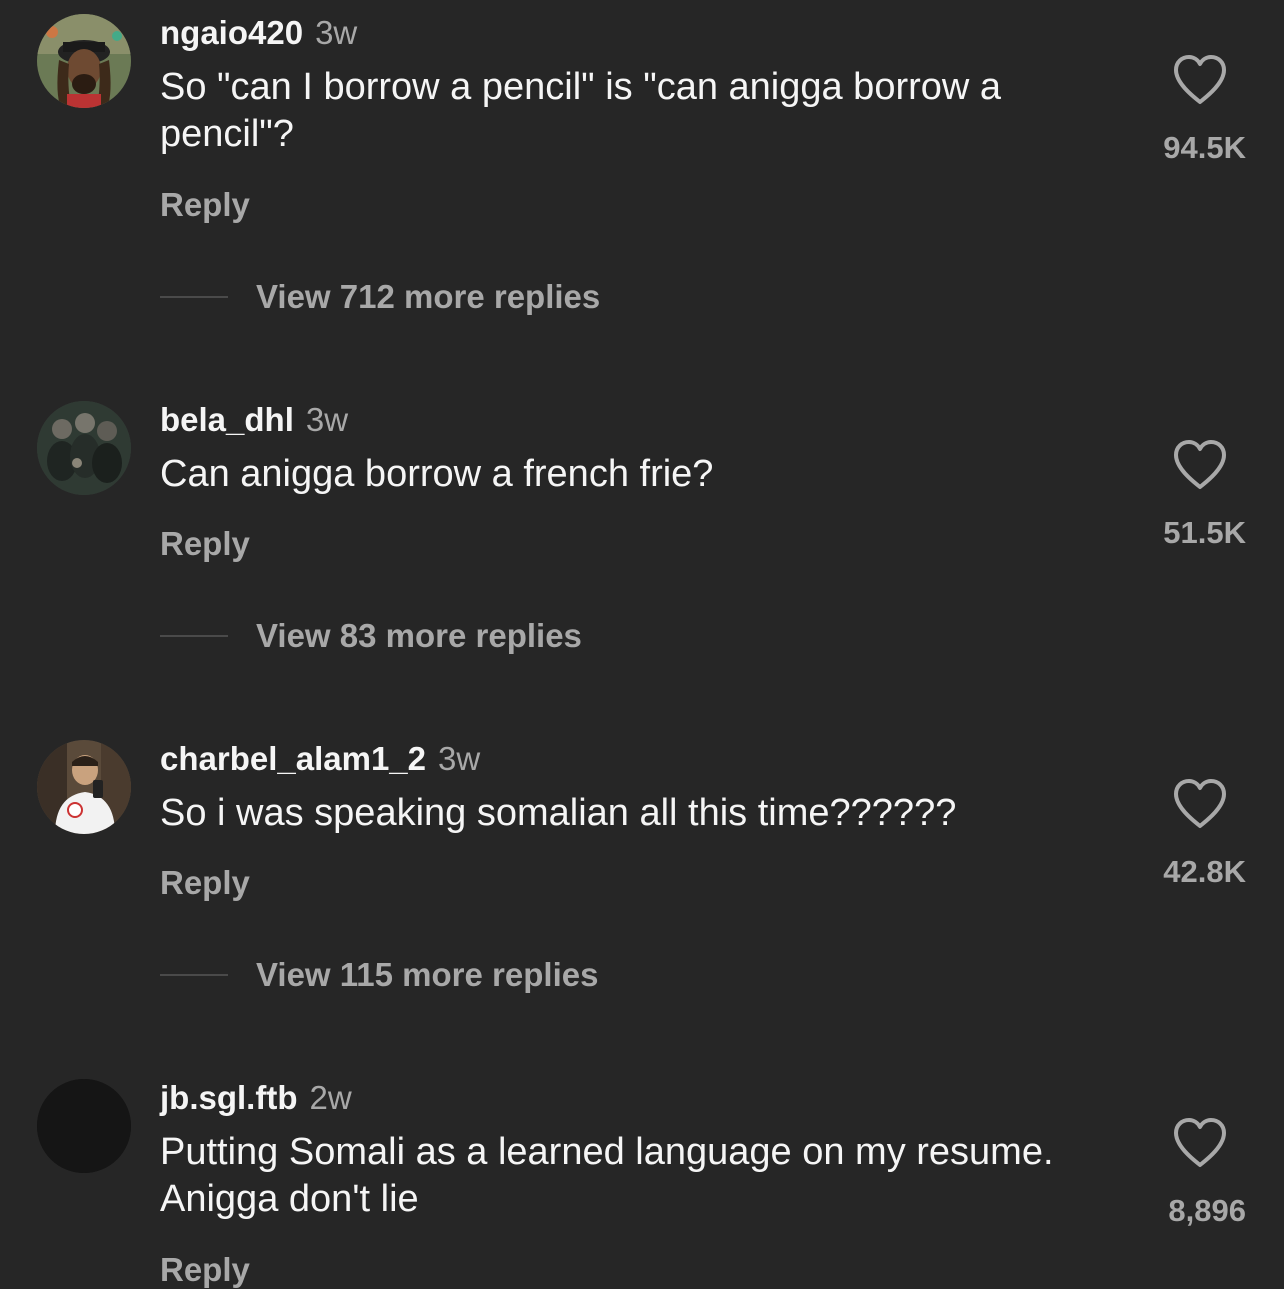 This screenshot has width=1284, height=1289. I want to click on dreadlocks-person-avatar-icon, so click(84, 61).